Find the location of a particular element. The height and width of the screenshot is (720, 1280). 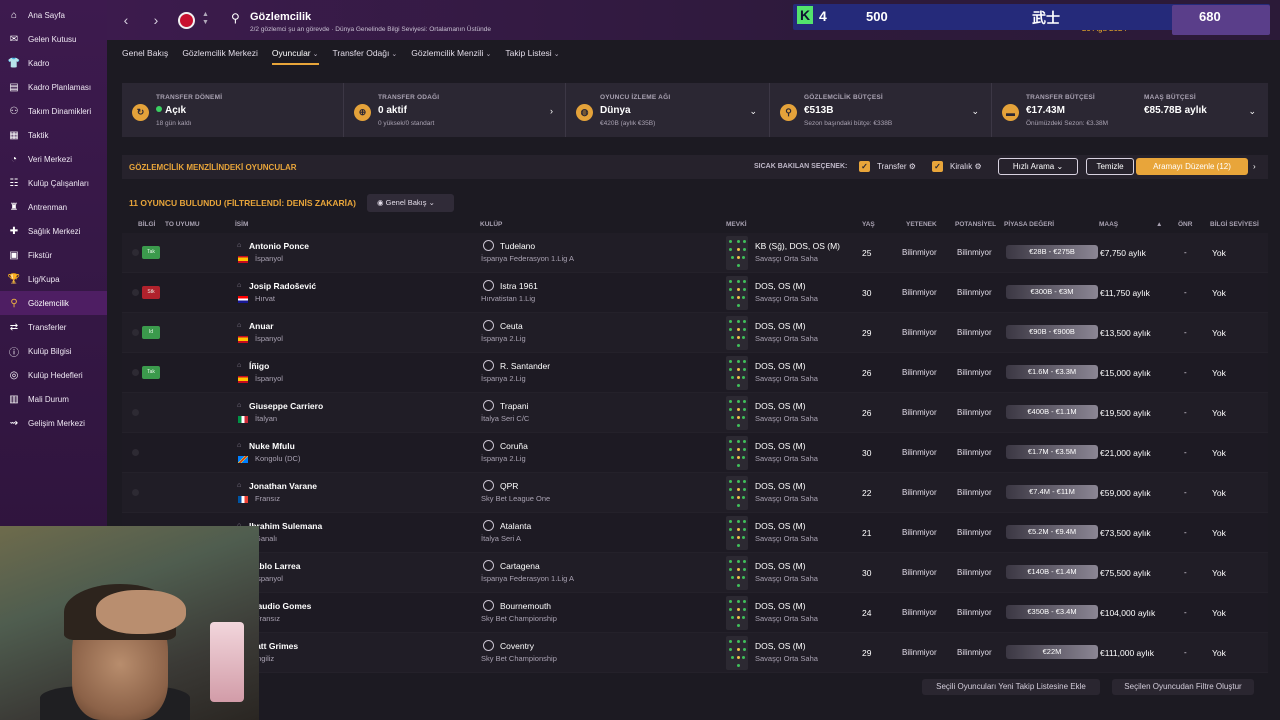

player-club: Coruña is located at coordinates (514, 446).